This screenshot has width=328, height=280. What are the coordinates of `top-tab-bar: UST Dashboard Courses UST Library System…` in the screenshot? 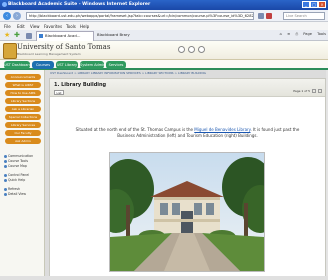 It's located at (164, 65).